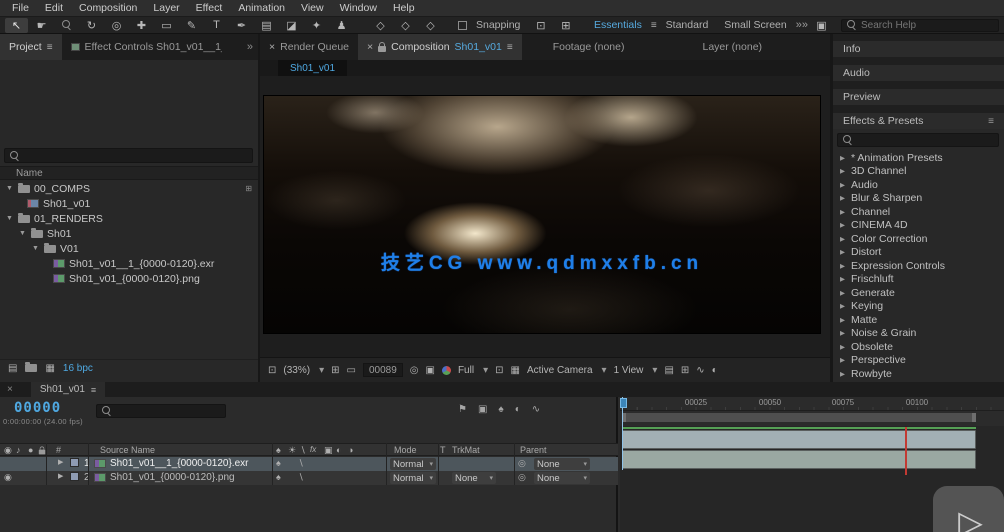 This screenshot has height=532, width=1004. Describe the element at coordinates (335, 370) in the screenshot. I see `grid-guides-icon` at that location.